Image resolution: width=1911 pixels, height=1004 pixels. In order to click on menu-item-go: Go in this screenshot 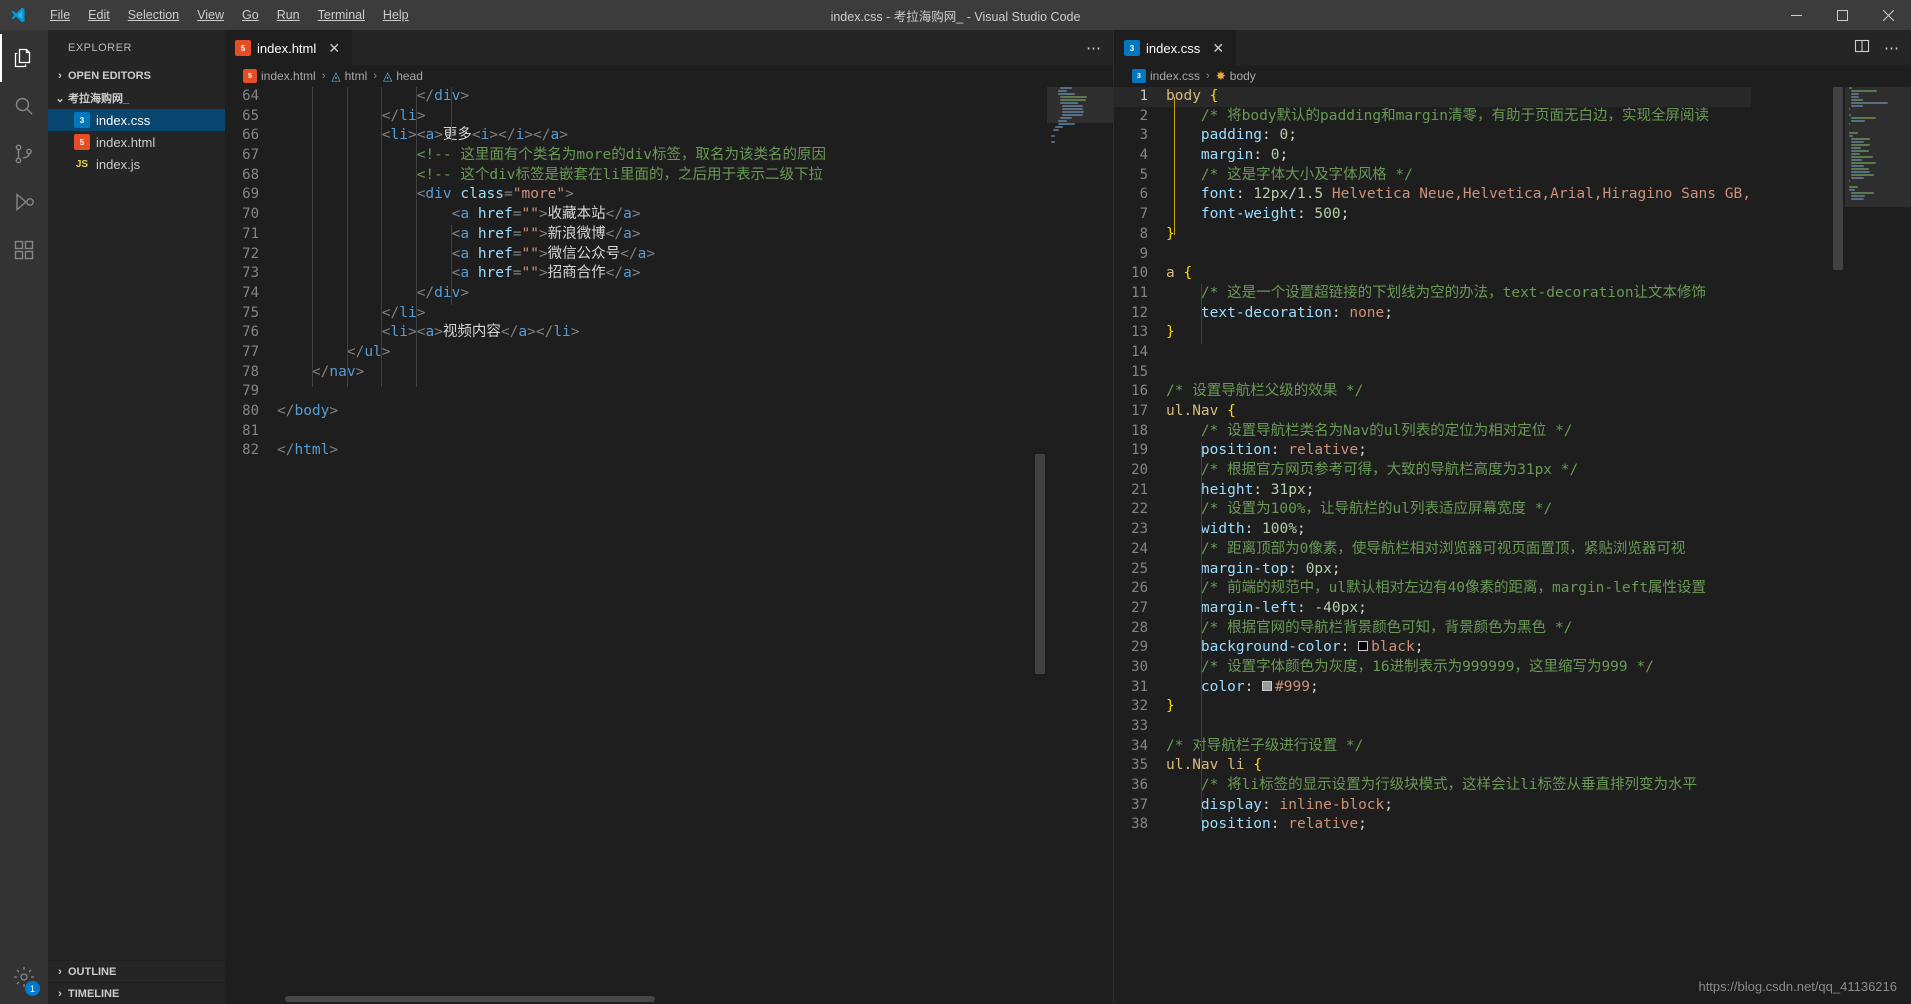, I will do `click(250, 15)`.